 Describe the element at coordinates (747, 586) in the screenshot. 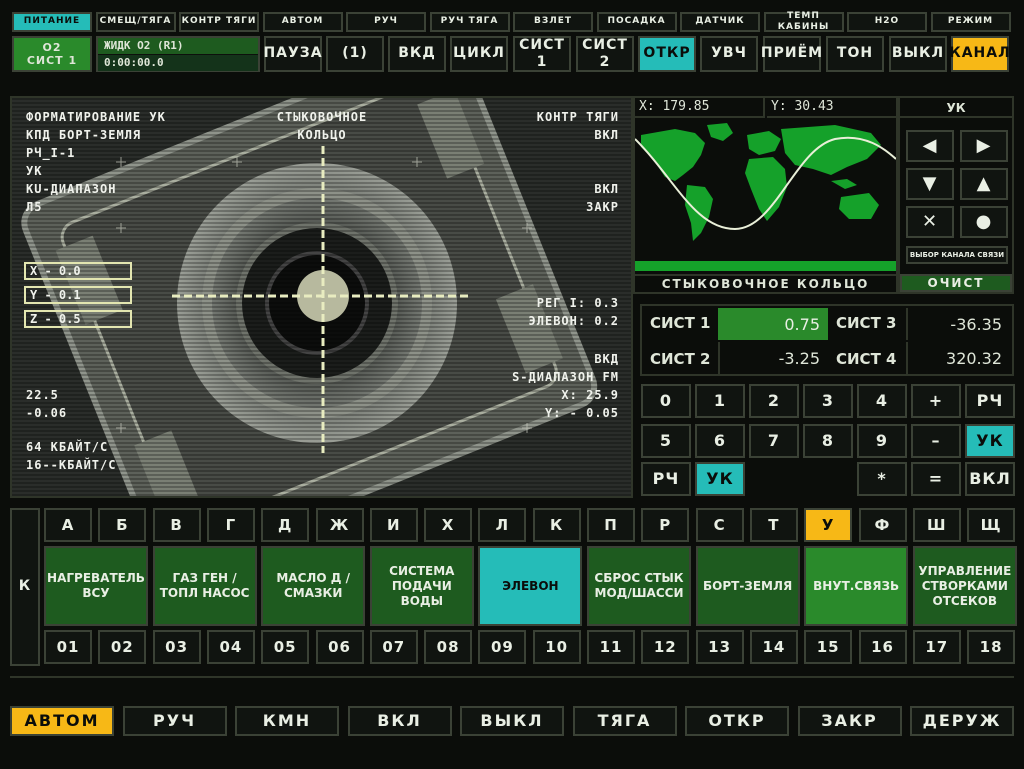

I see `module-button: БОРТ-ЗЕМЛЯ` at that location.